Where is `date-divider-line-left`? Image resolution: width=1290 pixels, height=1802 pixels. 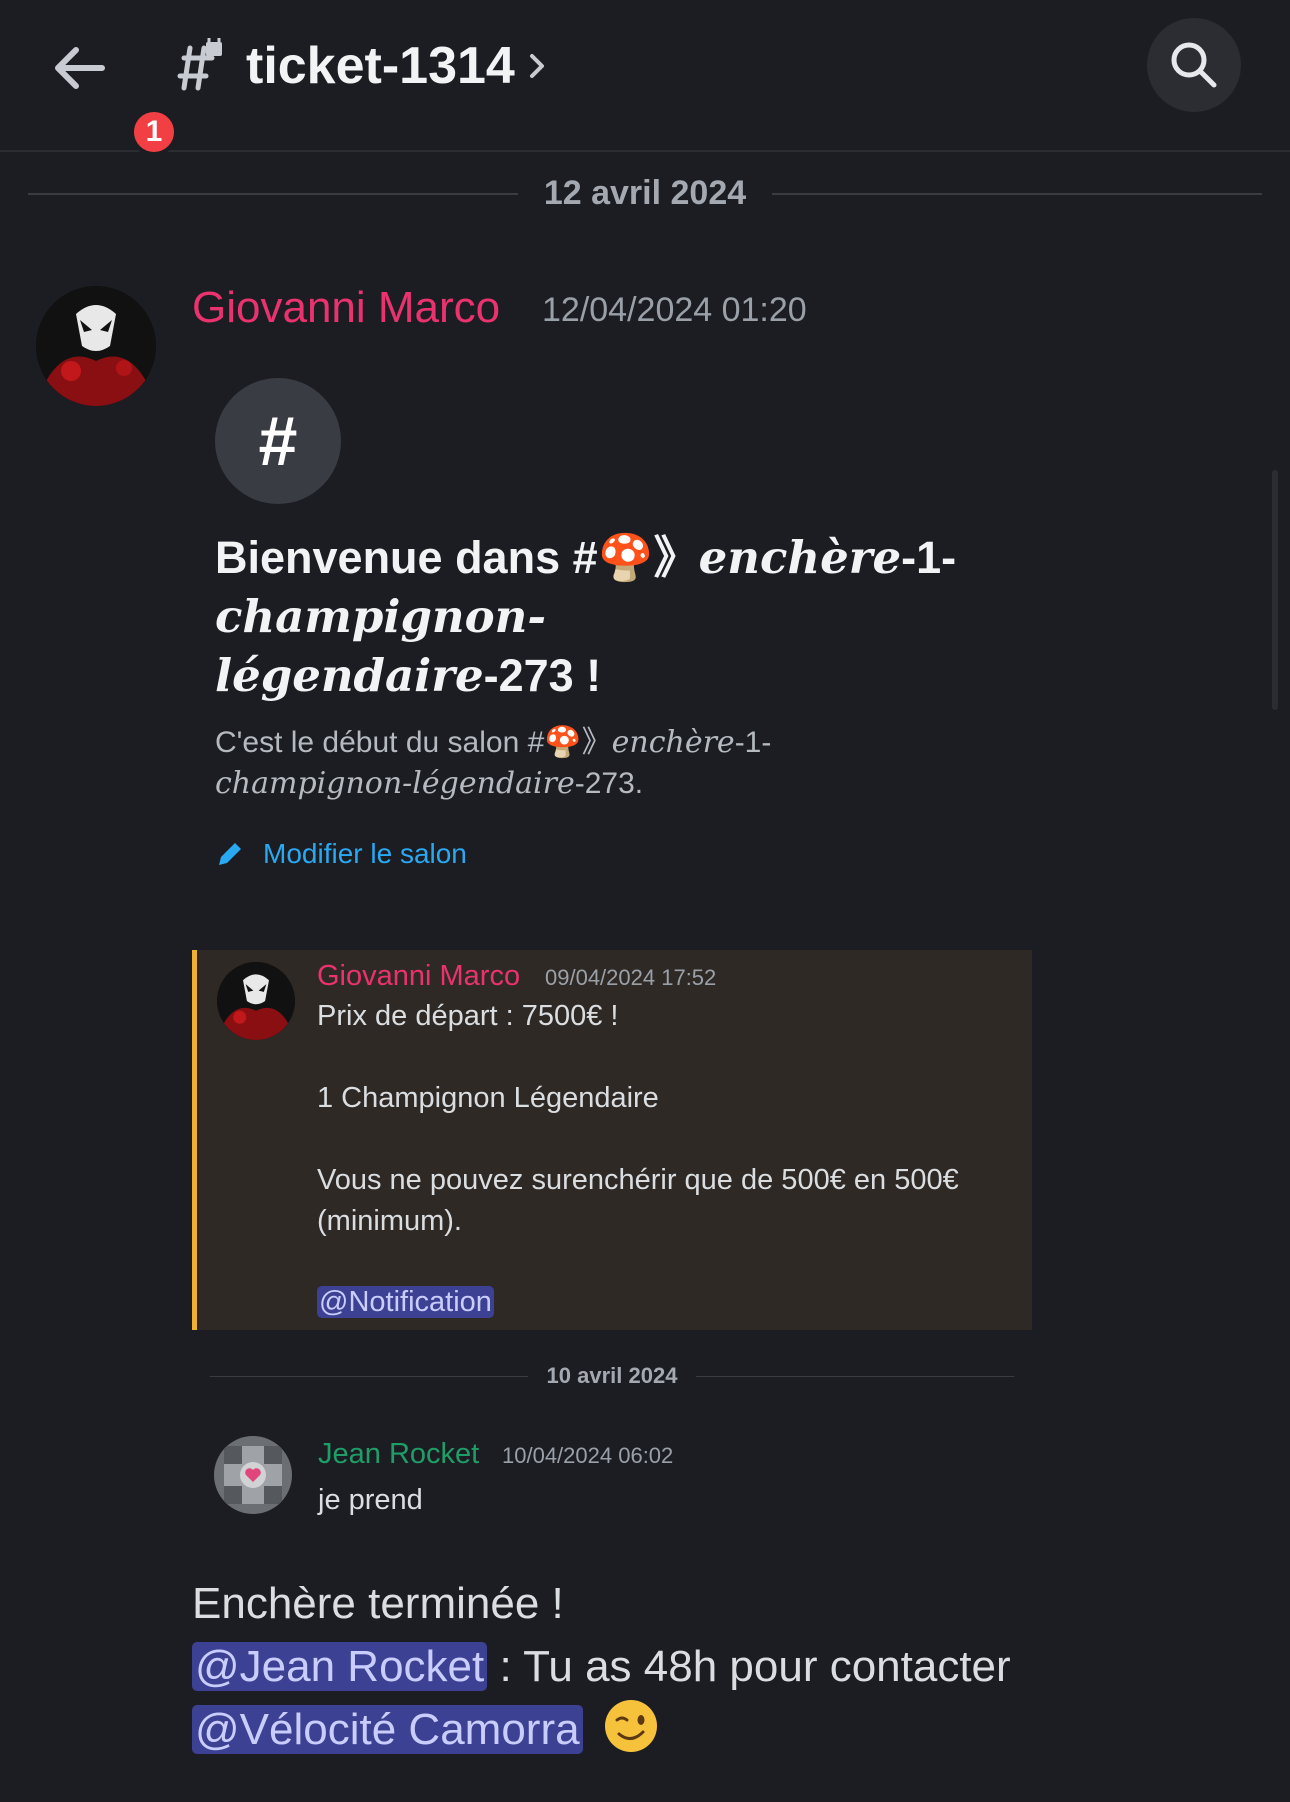 date-divider-line-left is located at coordinates (273, 194).